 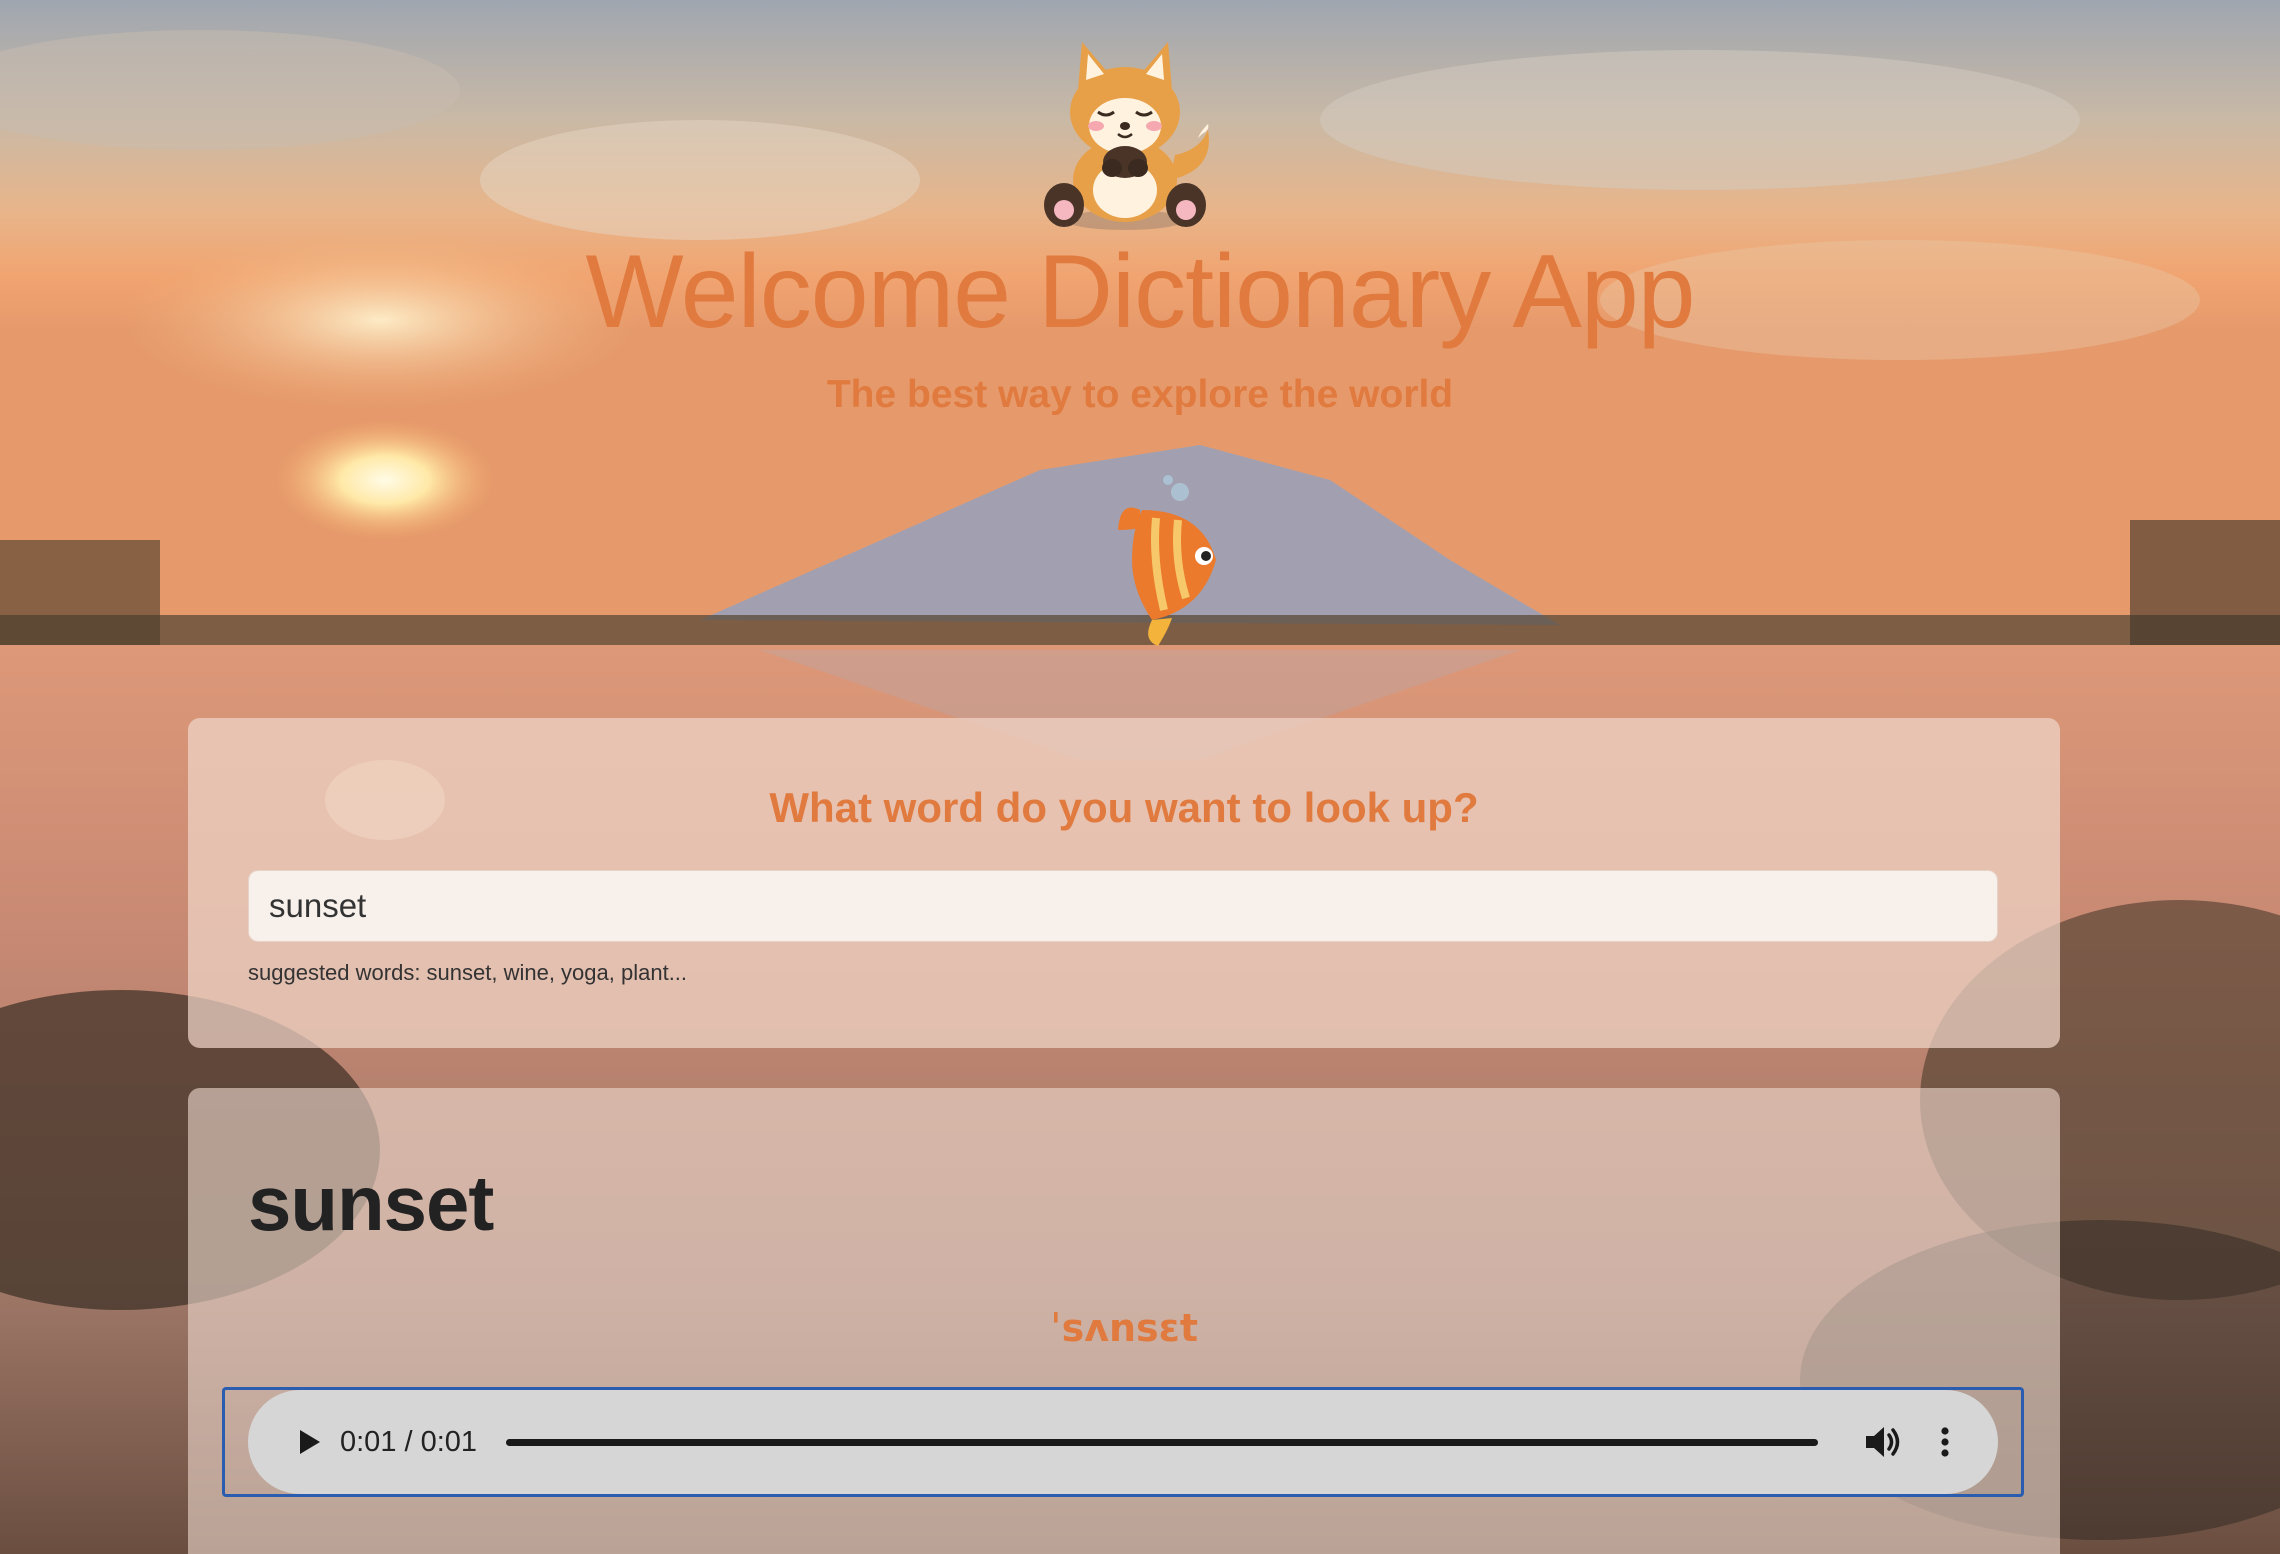 I want to click on app-title: Welcome Dictionary App, so click(x=1140, y=292).